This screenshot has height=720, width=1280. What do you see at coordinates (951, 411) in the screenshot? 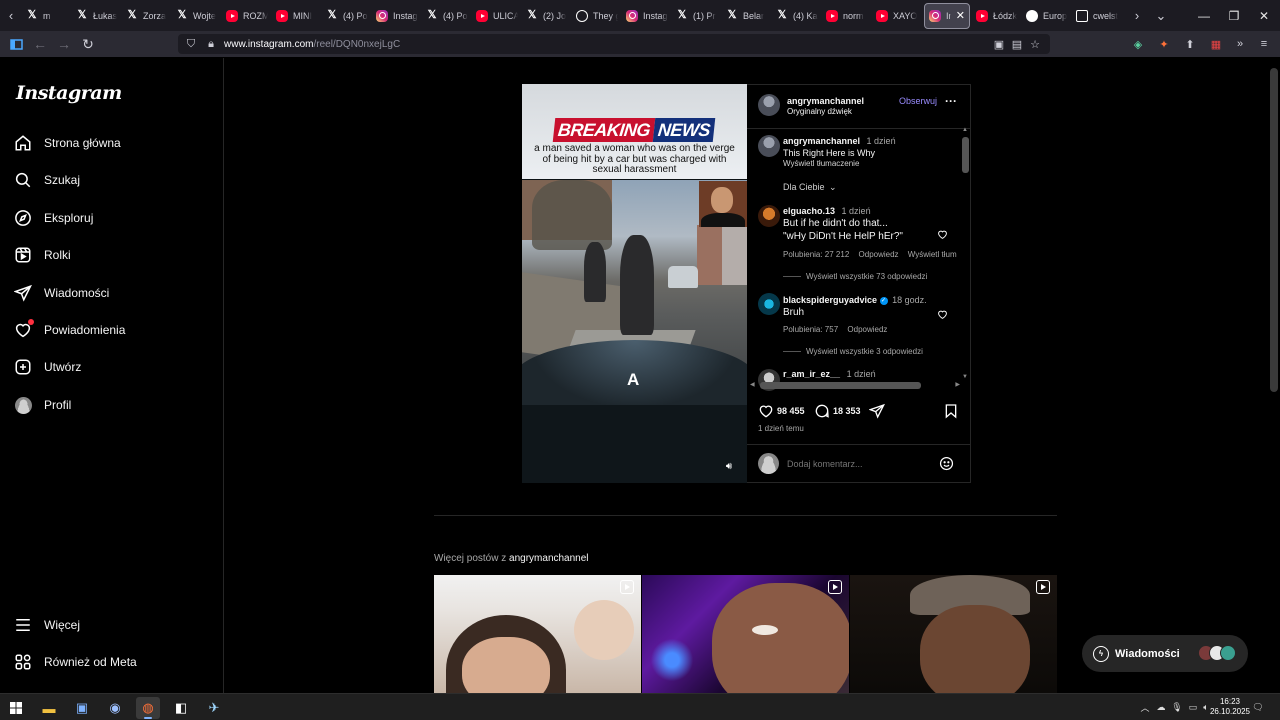
I see `save-bookmark-icon` at bounding box center [951, 411].